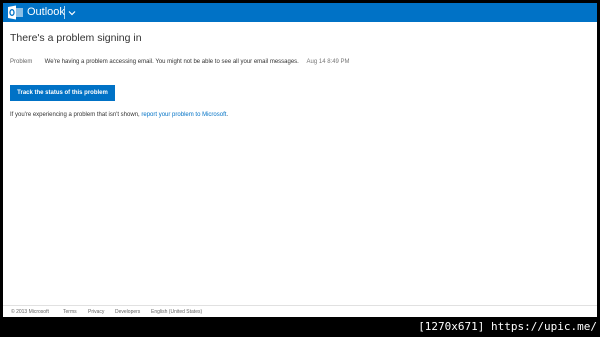 This screenshot has width=600, height=337. What do you see at coordinates (30, 312) in the screenshot?
I see `footer-copyright: © 2013 Microsoft` at bounding box center [30, 312].